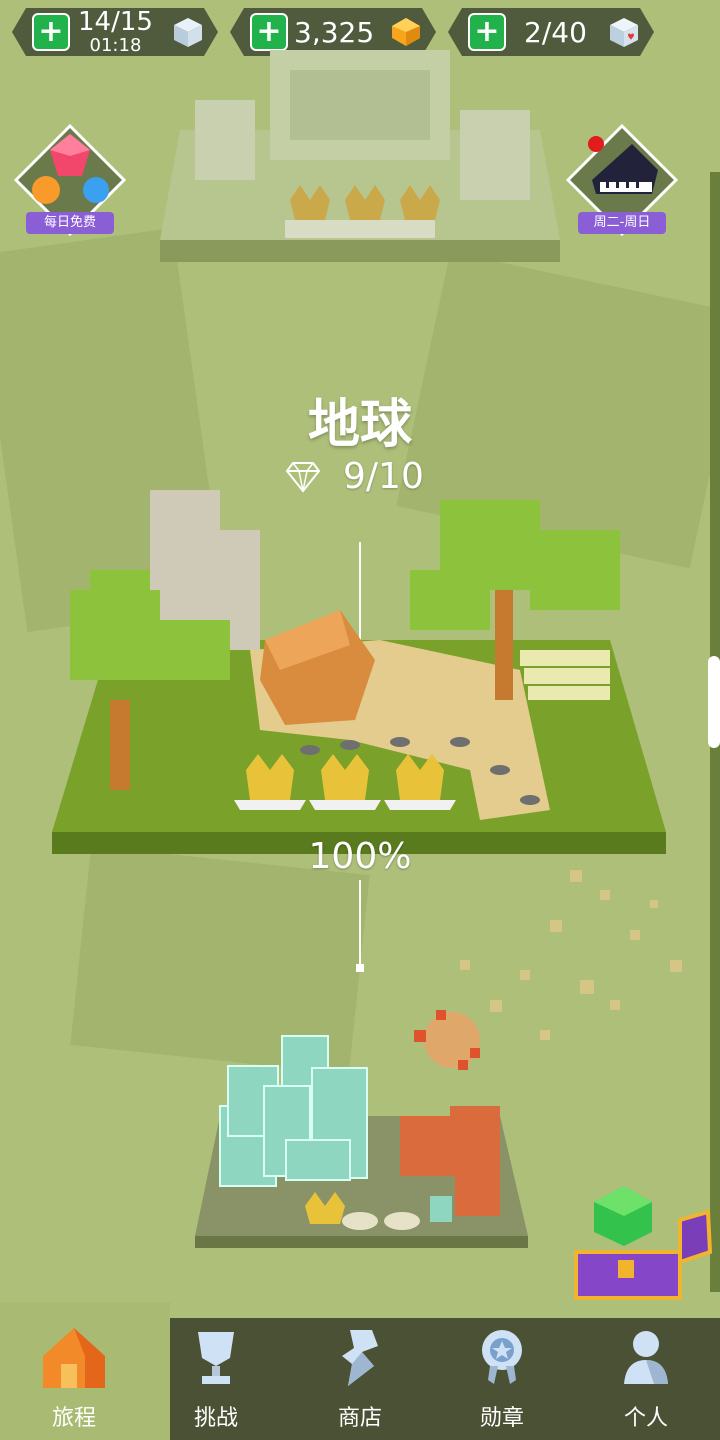  What do you see at coordinates (216, 1358) in the screenshot?
I see `trophy-icon` at bounding box center [216, 1358].